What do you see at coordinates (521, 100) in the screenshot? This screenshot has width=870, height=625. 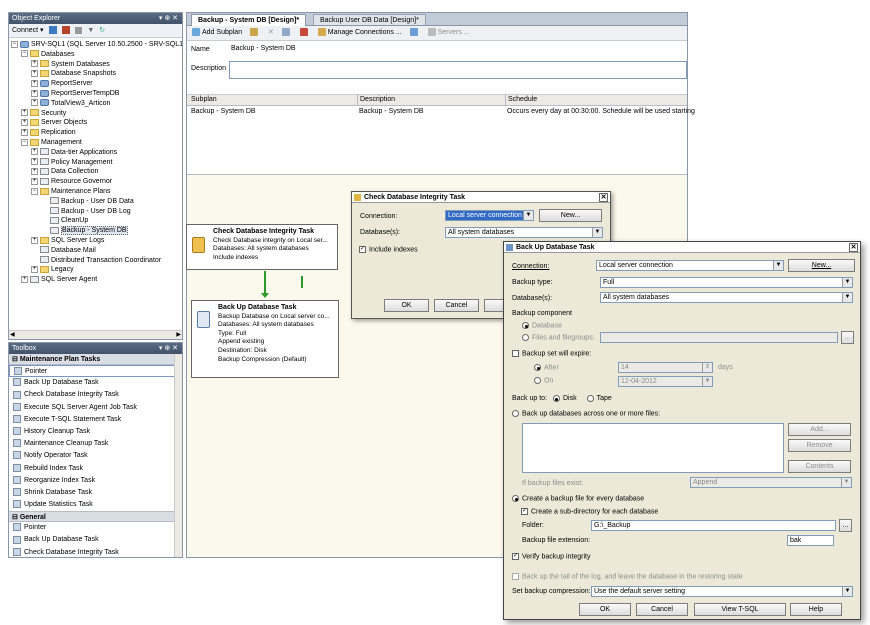 I see `column-header-schedule: Schedule` at bounding box center [521, 100].